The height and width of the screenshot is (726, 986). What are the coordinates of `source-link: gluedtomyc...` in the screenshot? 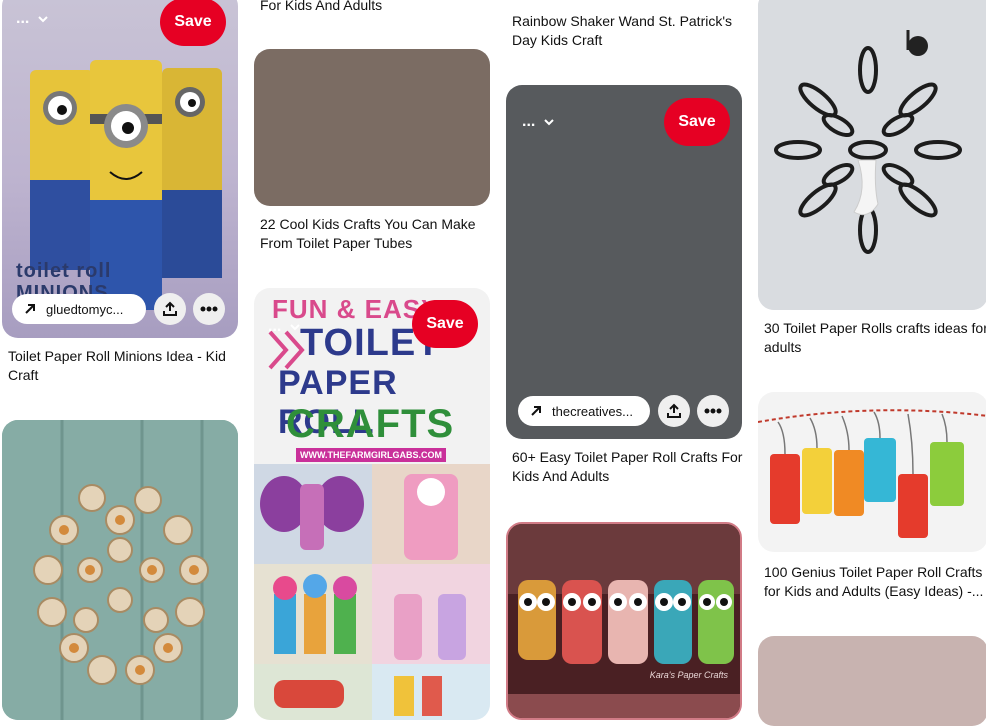 It's located at (79, 309).